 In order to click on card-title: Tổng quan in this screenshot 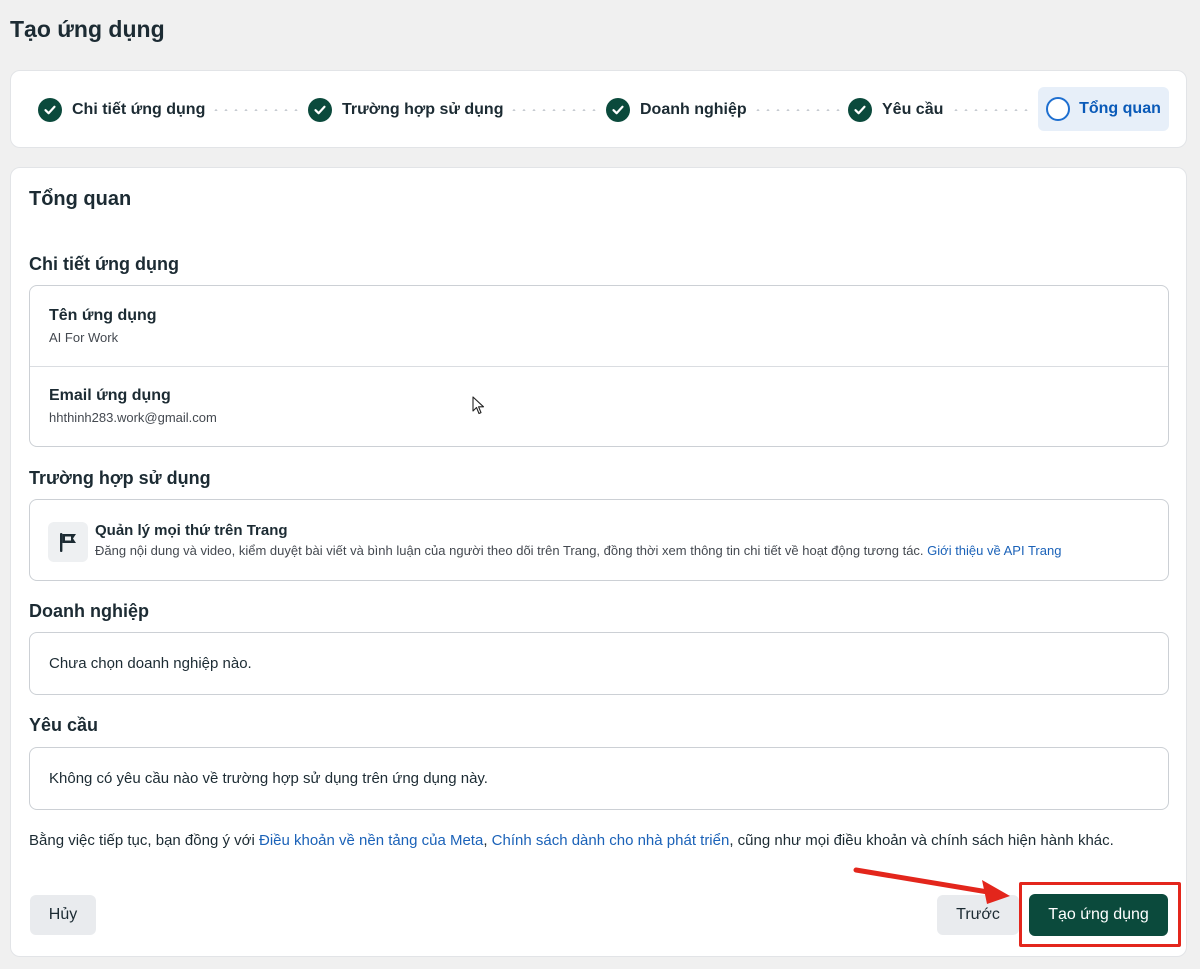, I will do `click(80, 199)`.